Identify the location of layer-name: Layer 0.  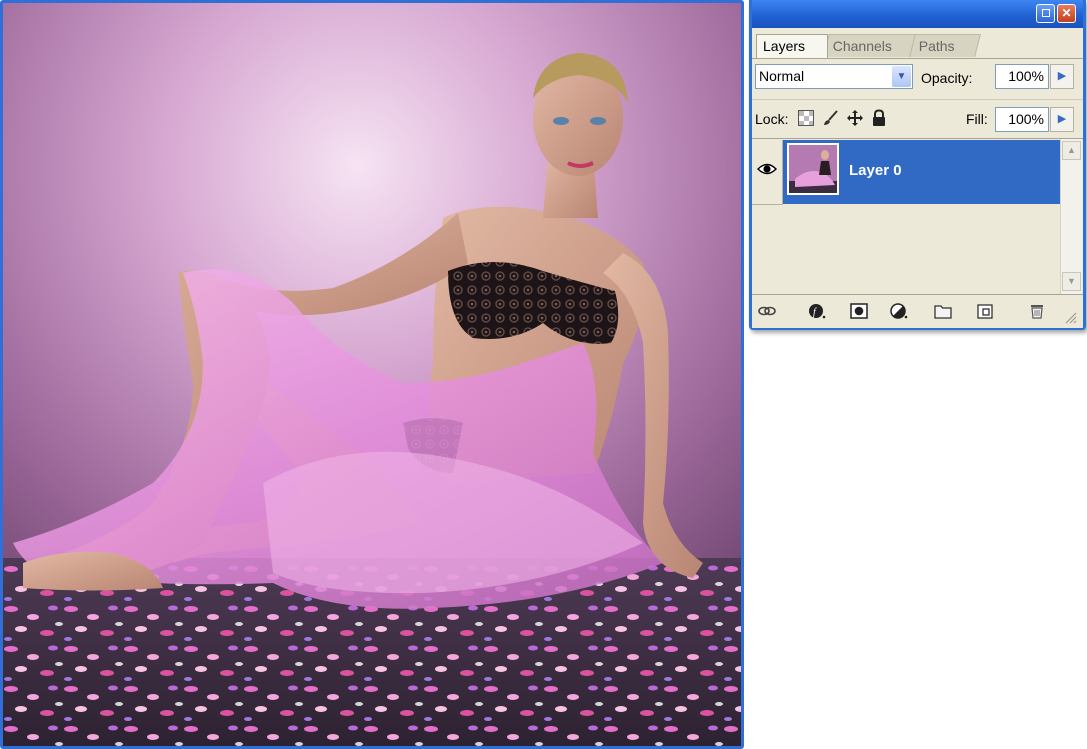
(875, 170).